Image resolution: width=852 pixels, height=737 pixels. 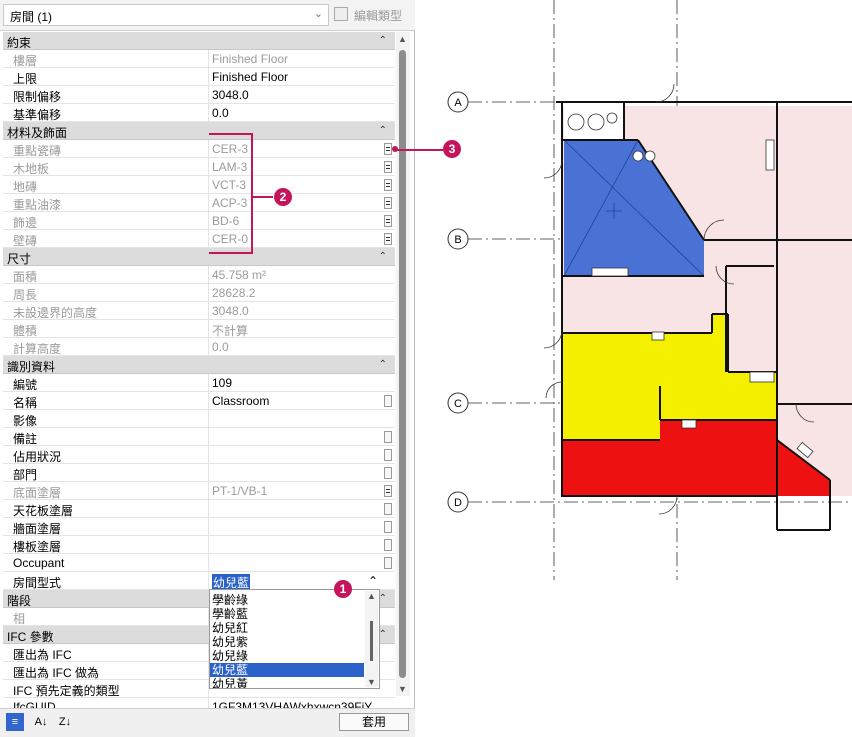 What do you see at coordinates (199, 347) in the screenshot?
I see `property-row: 計算高度 0.0` at bounding box center [199, 347].